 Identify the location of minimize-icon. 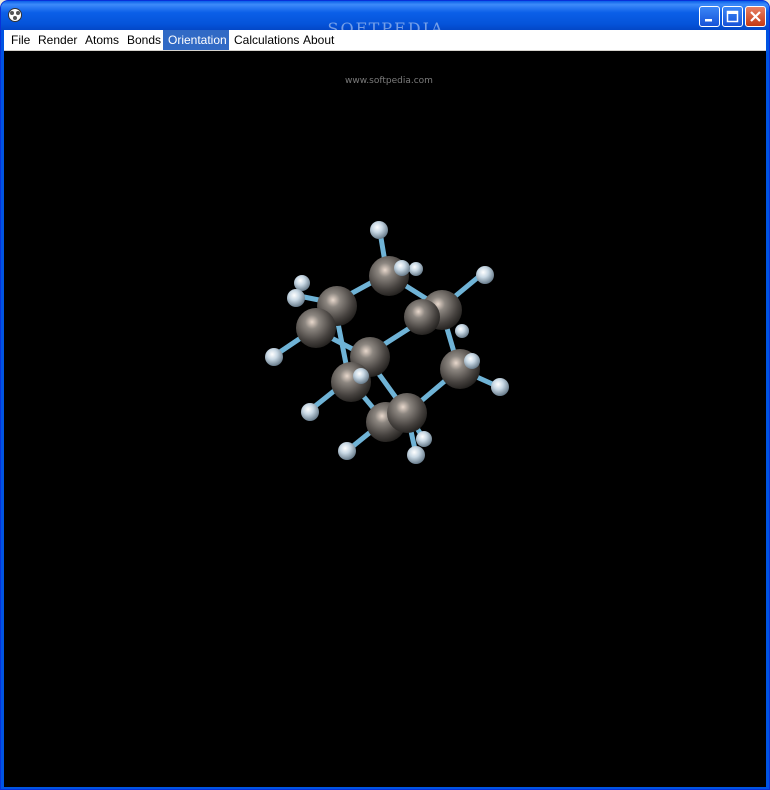
(708, 20).